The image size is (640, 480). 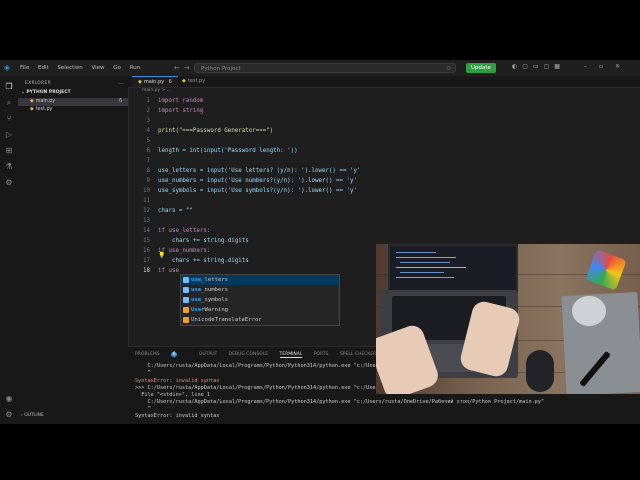 What do you see at coordinates (203, 241) in the screenshot?
I see `code-line: chars += string.digits` at bounding box center [203, 241].